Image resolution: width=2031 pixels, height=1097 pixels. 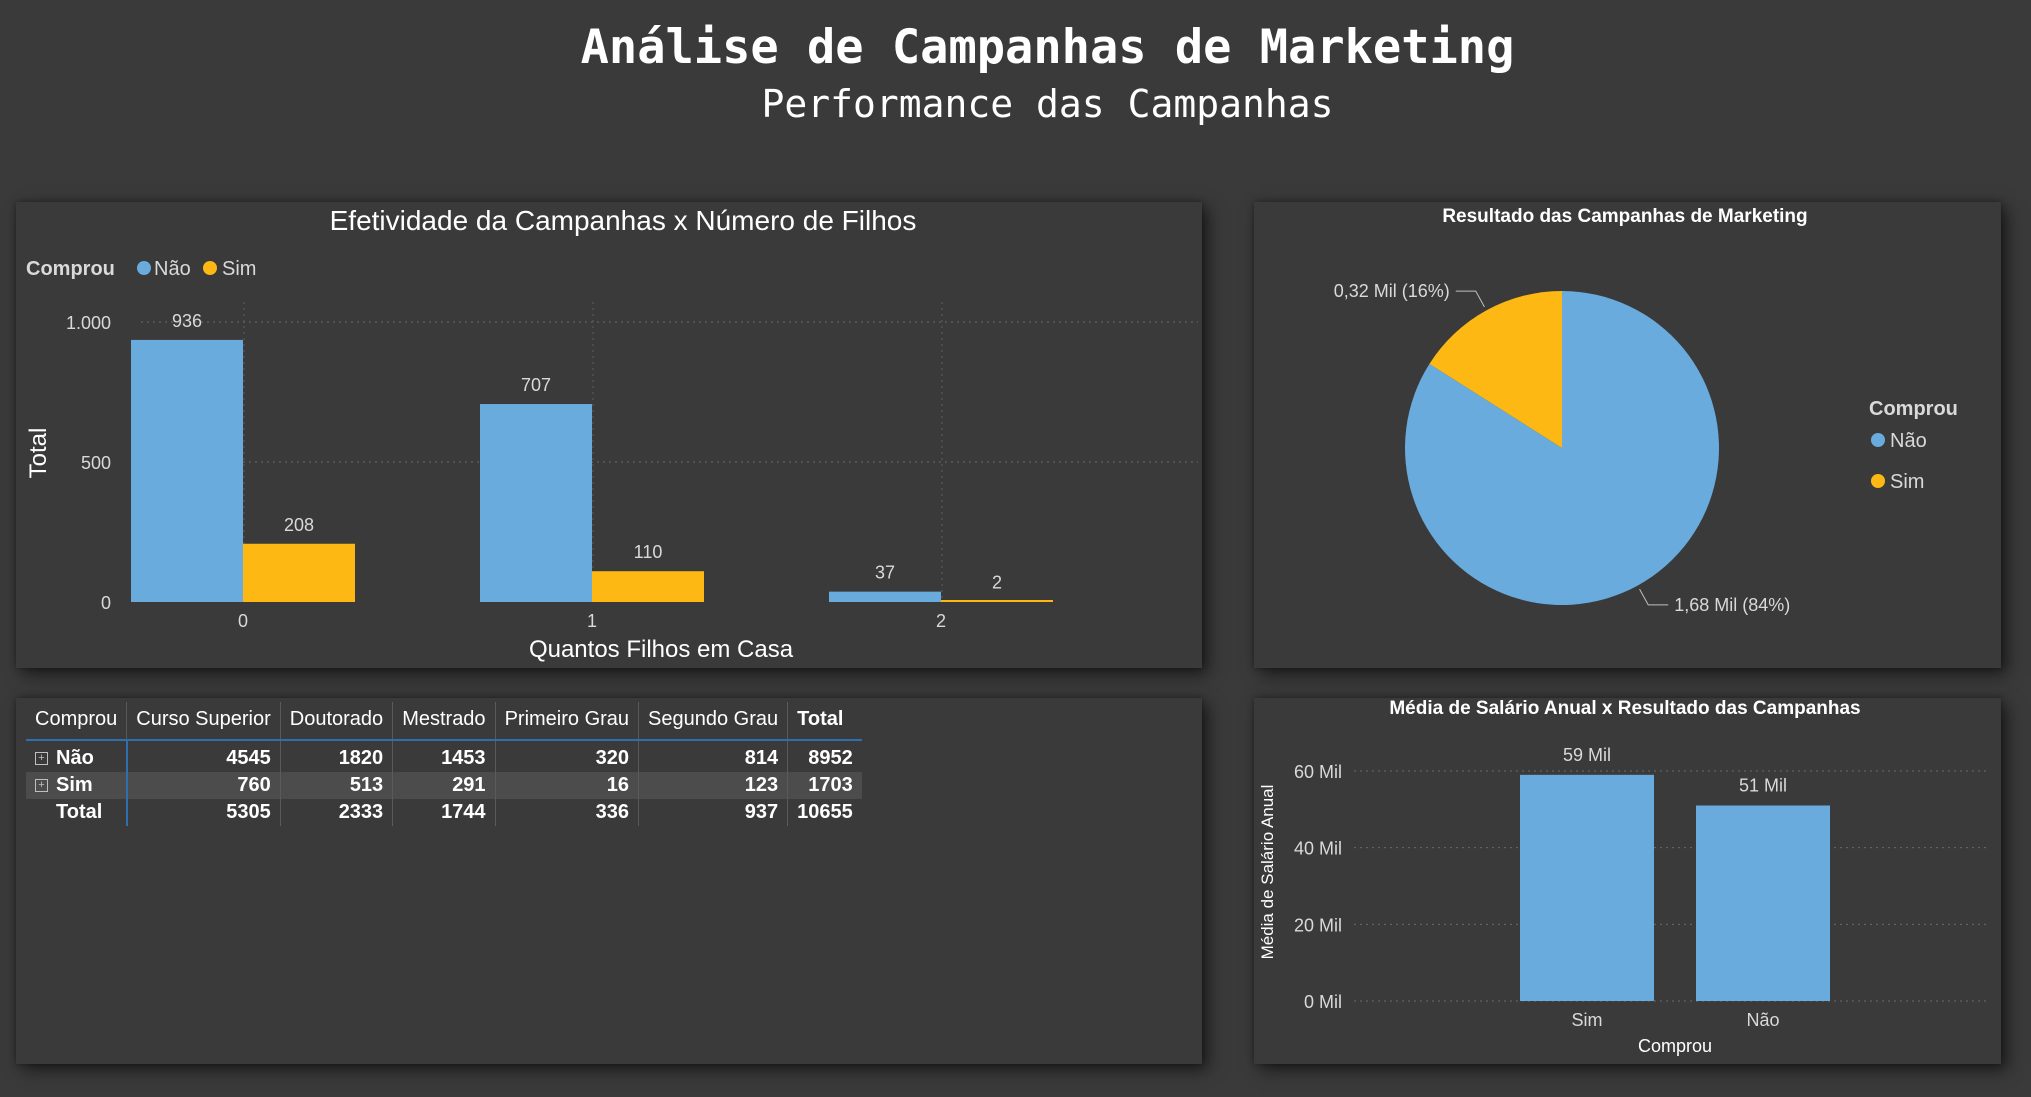 I want to click on y-tick-label: 500, so click(x=96, y=463).